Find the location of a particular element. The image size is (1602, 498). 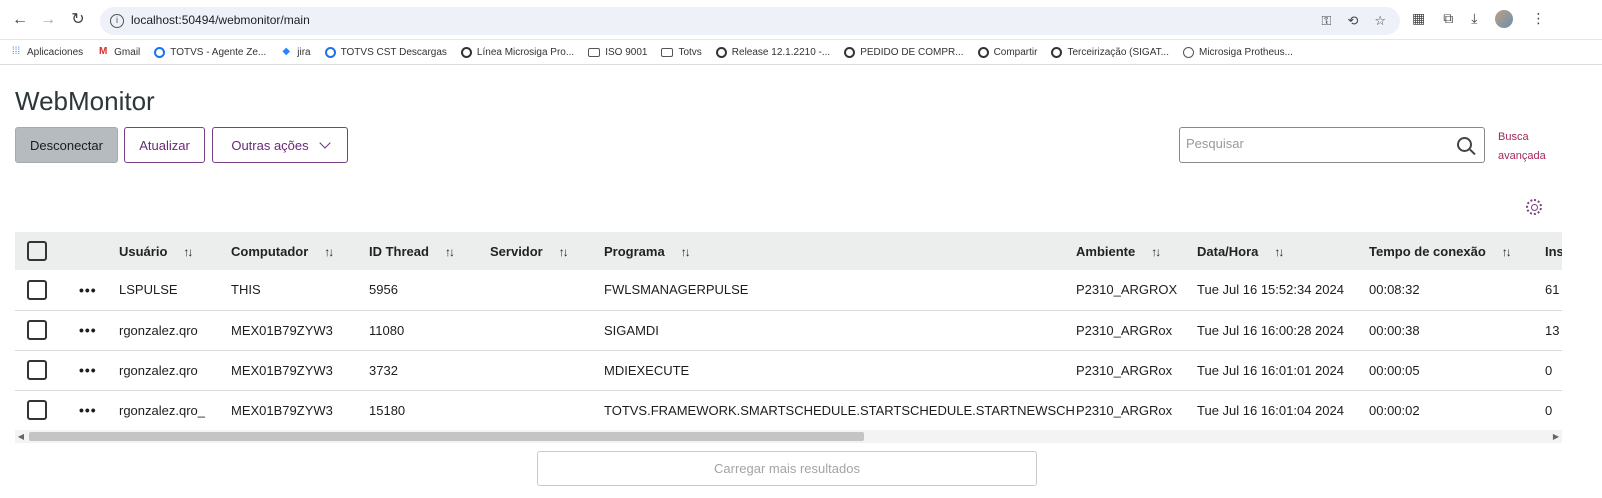

scroll-right-icon: ▶ is located at coordinates (1556, 436).